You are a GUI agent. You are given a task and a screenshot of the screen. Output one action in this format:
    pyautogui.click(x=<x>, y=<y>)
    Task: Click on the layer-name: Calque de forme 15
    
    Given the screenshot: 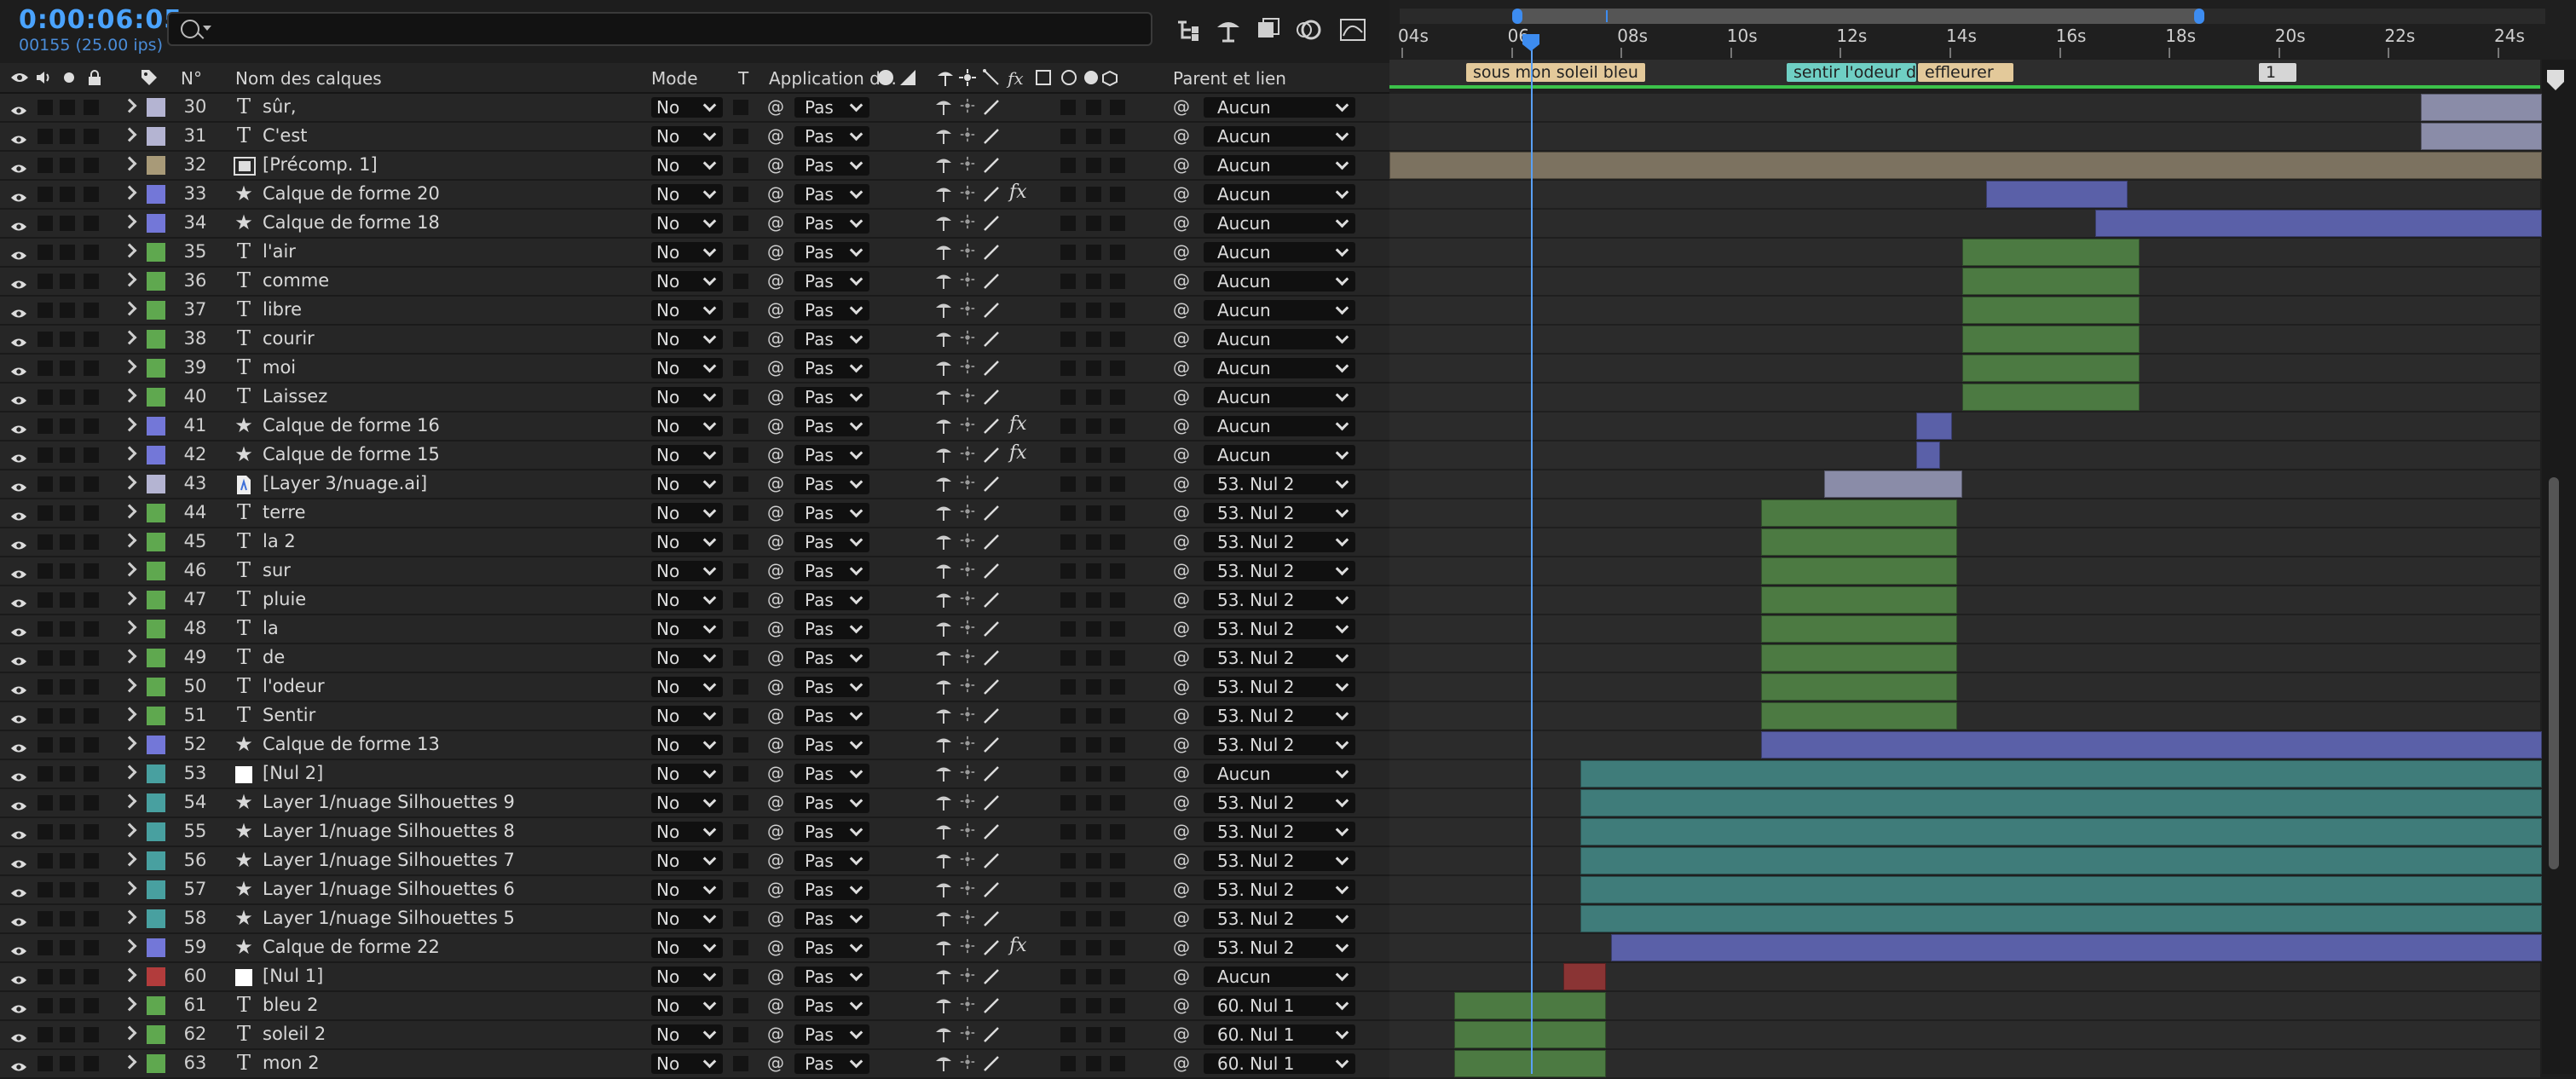 What is the action you would take?
    pyautogui.click(x=351, y=454)
    